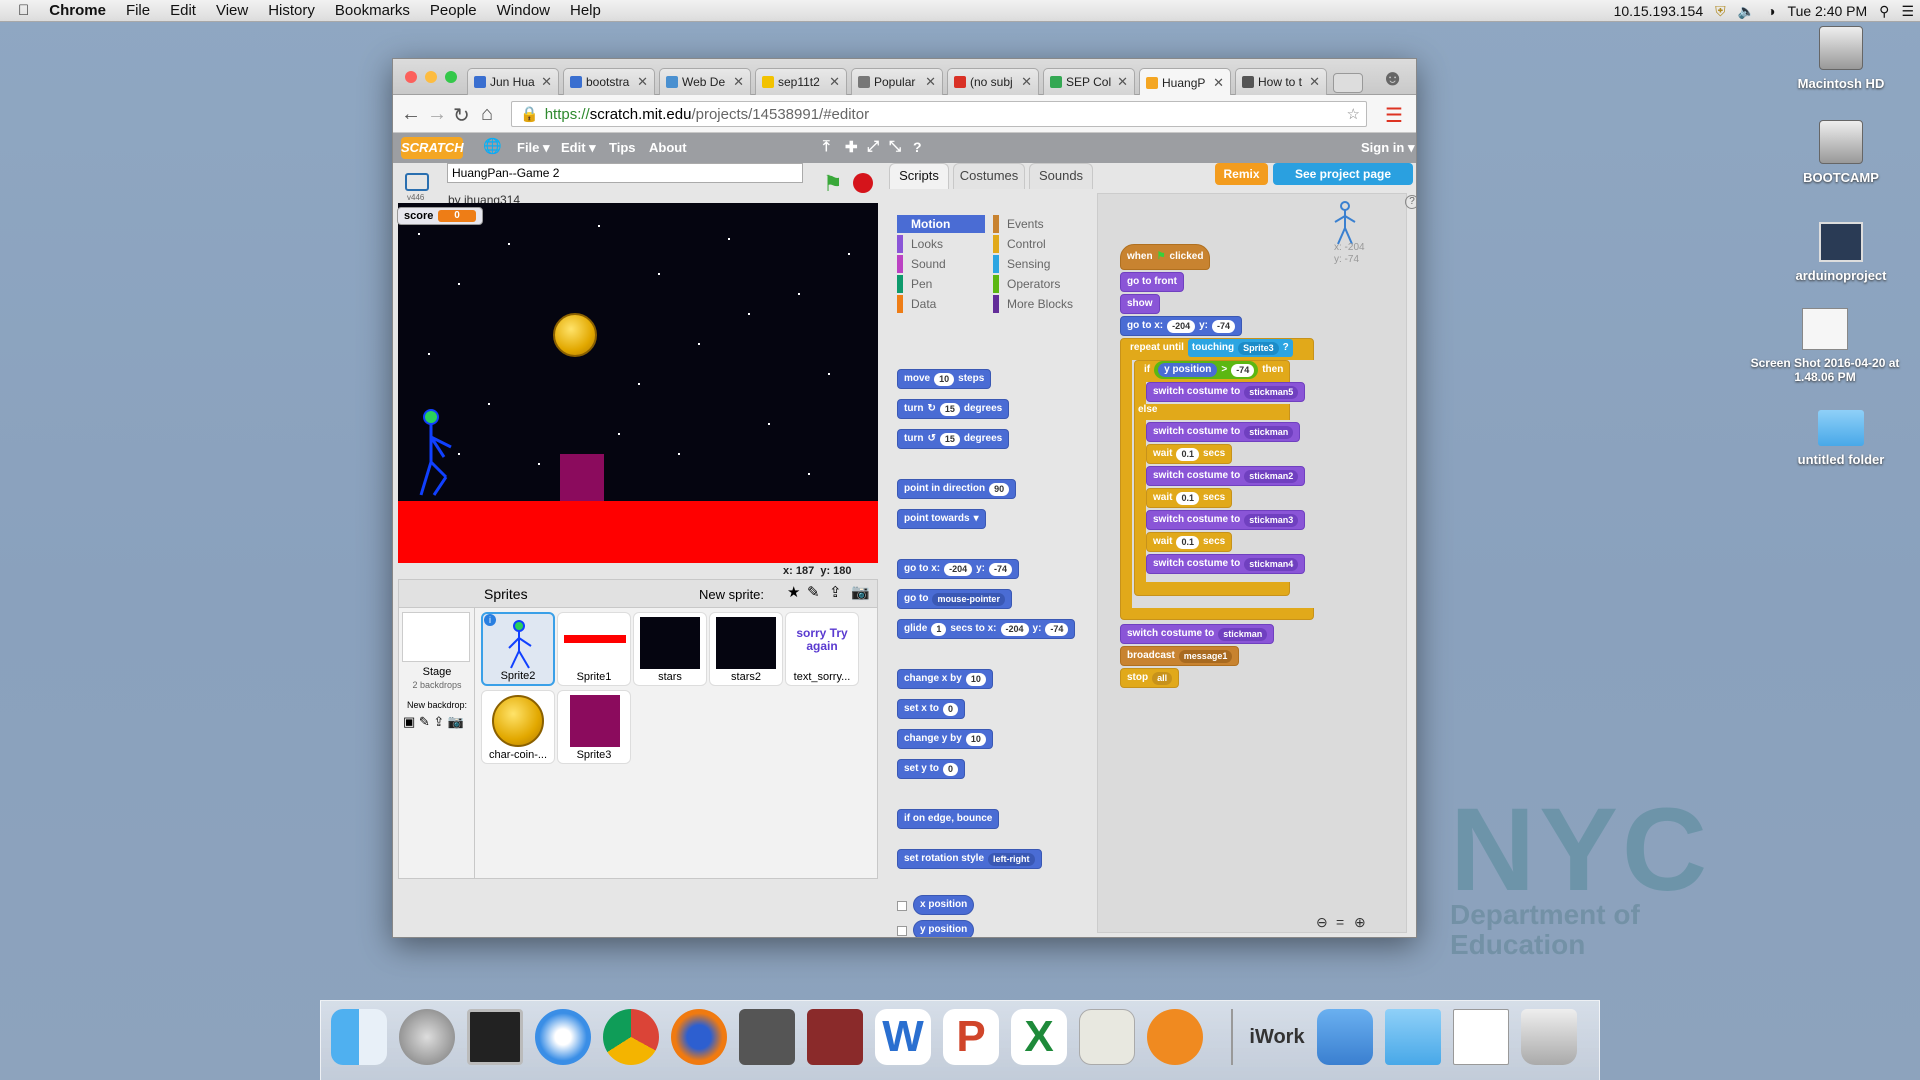  What do you see at coordinates (1481, 1037) in the screenshot?
I see `document-icon` at bounding box center [1481, 1037].